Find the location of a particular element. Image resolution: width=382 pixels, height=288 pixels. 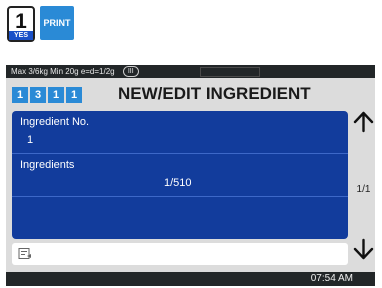

scroll-controls: 1/1 is located at coordinates (363, 191).